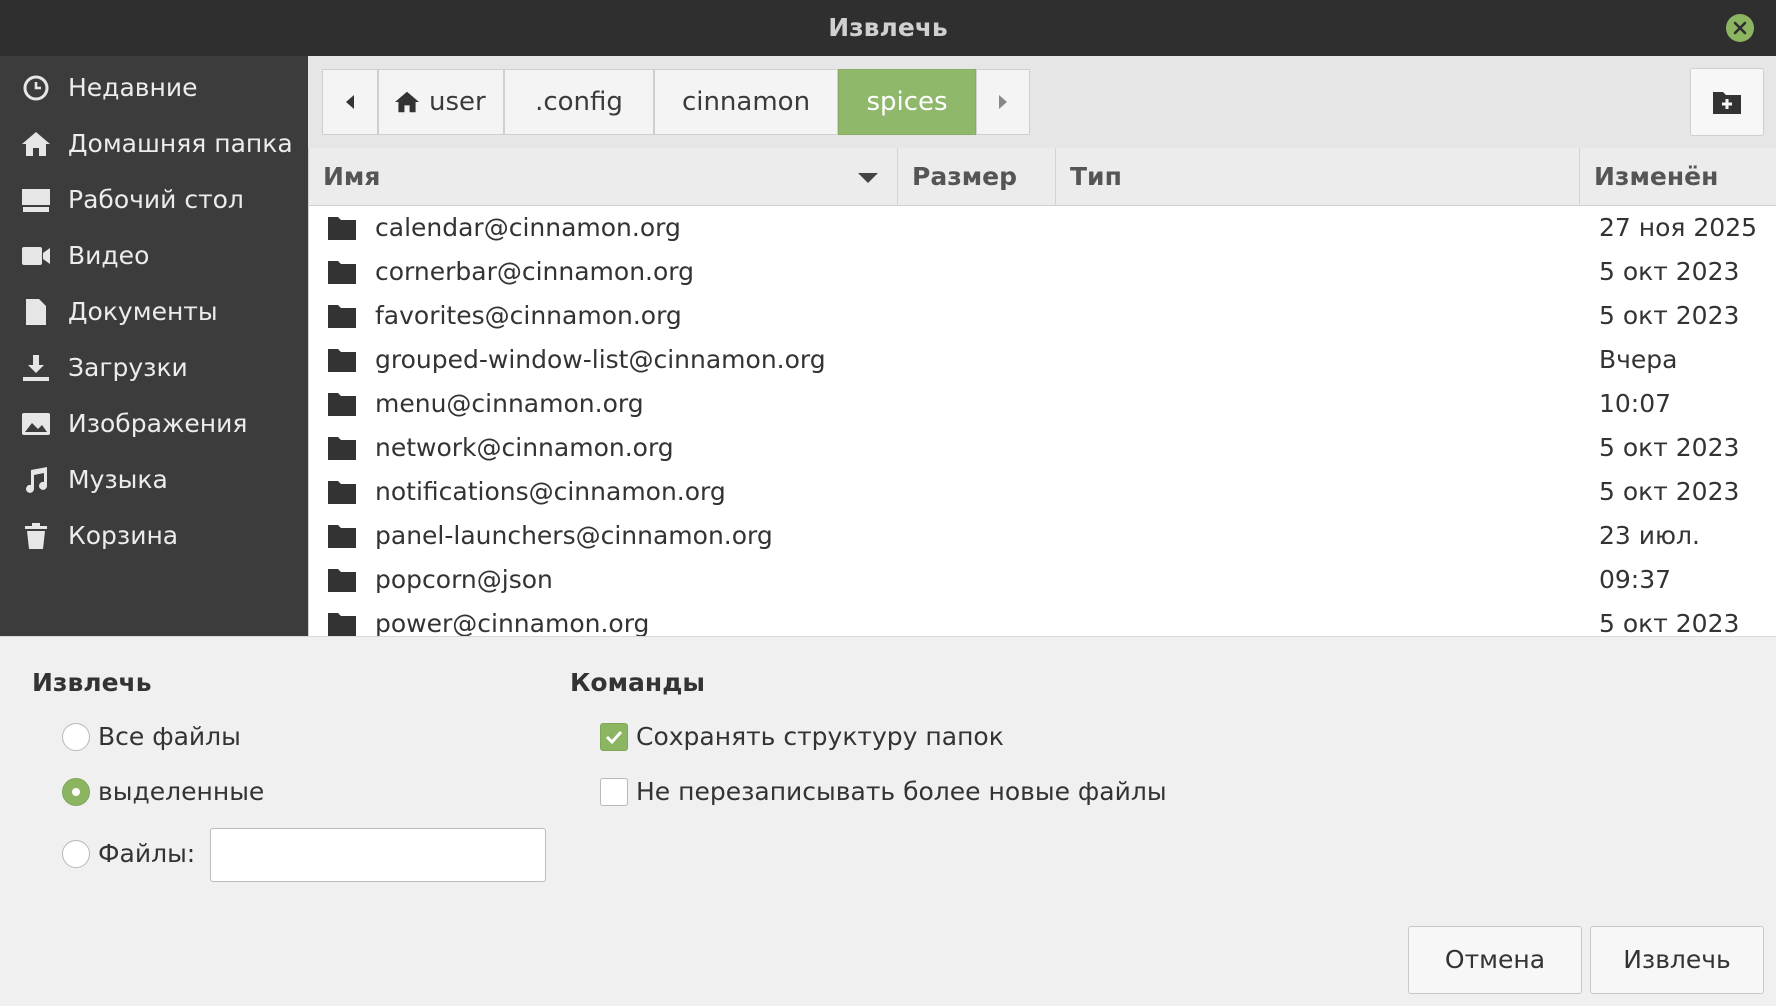 The width and height of the screenshot is (1776, 1006). I want to click on column-modified-label: Изменён, so click(1656, 176).